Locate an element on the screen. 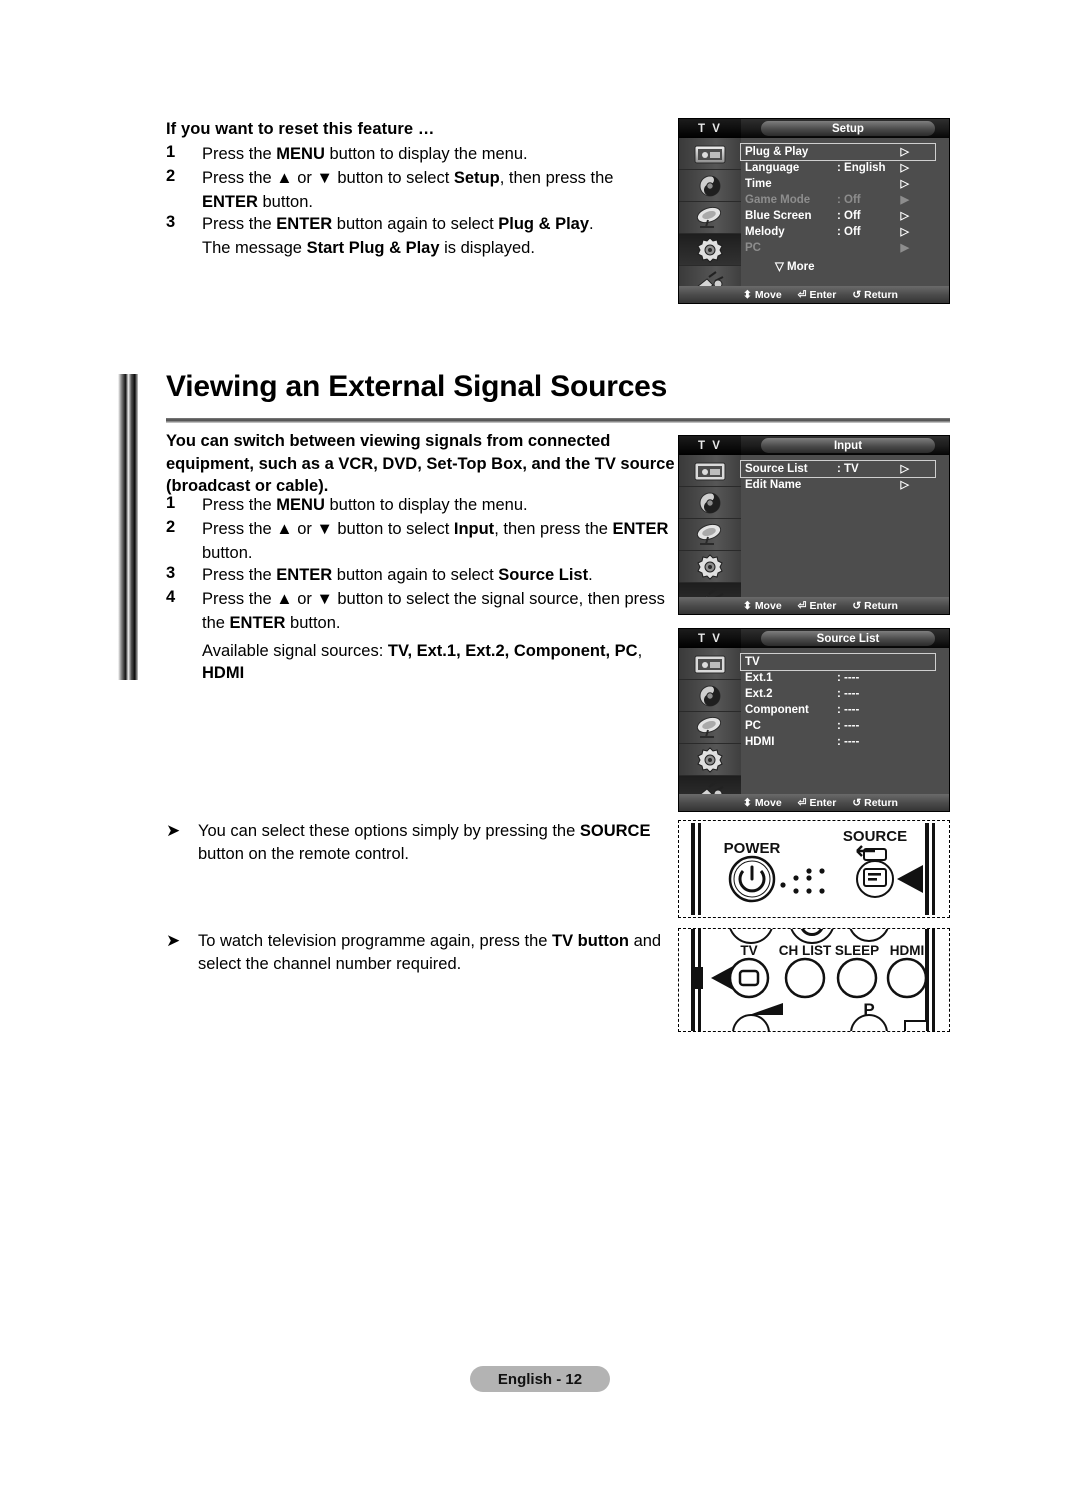 The image size is (1080, 1486). osd-row-label: Plug & Play is located at coordinates (777, 152).